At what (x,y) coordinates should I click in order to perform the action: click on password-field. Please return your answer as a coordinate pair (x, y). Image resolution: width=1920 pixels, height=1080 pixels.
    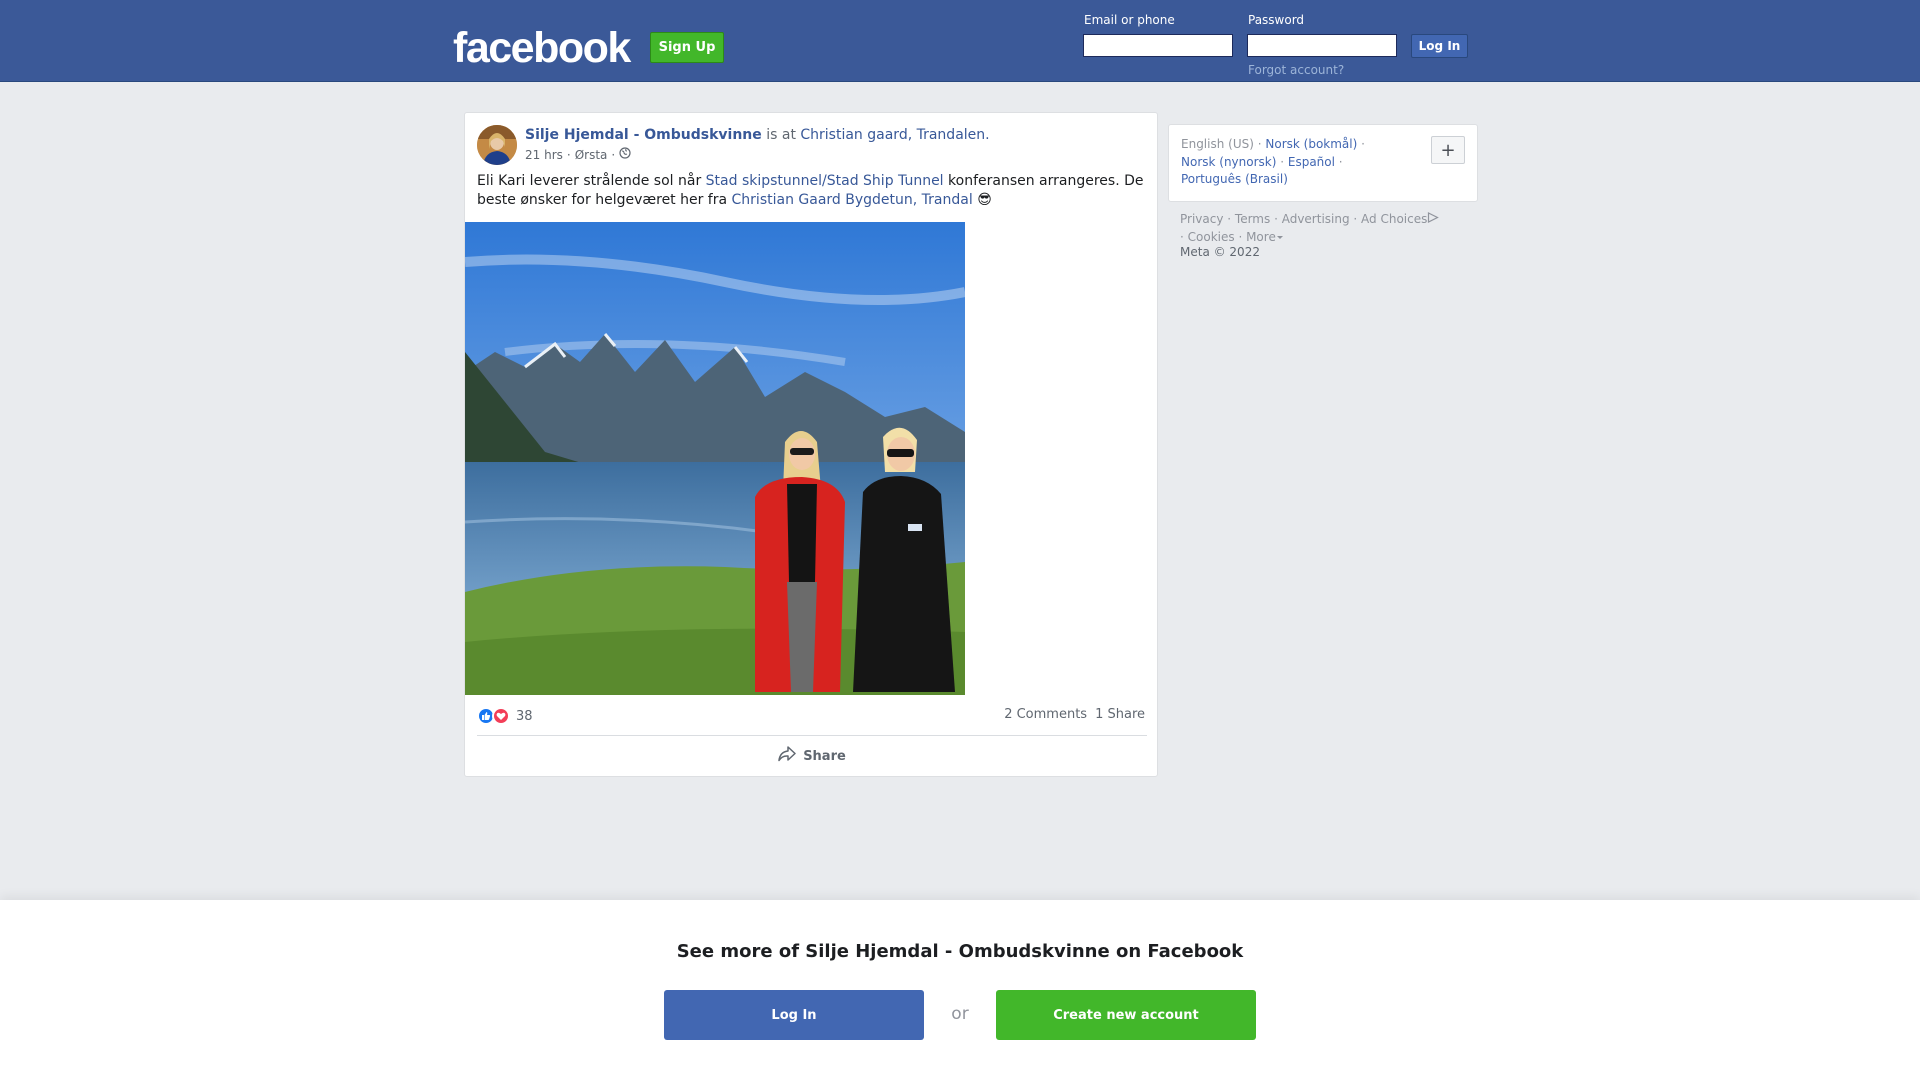
    Looking at the image, I should click on (1322, 45).